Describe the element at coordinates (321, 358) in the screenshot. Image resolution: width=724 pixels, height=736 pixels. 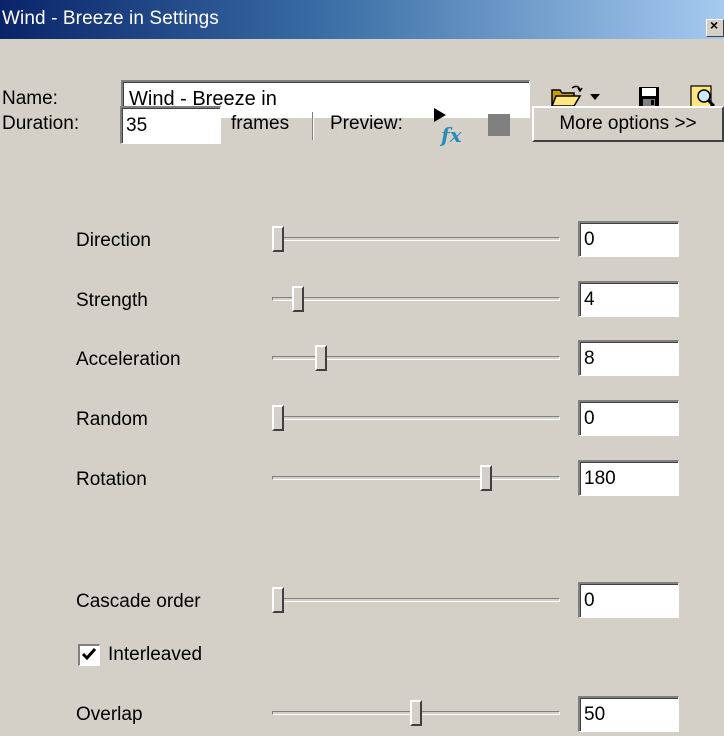
I see `acceleration-slider-thumb` at that location.